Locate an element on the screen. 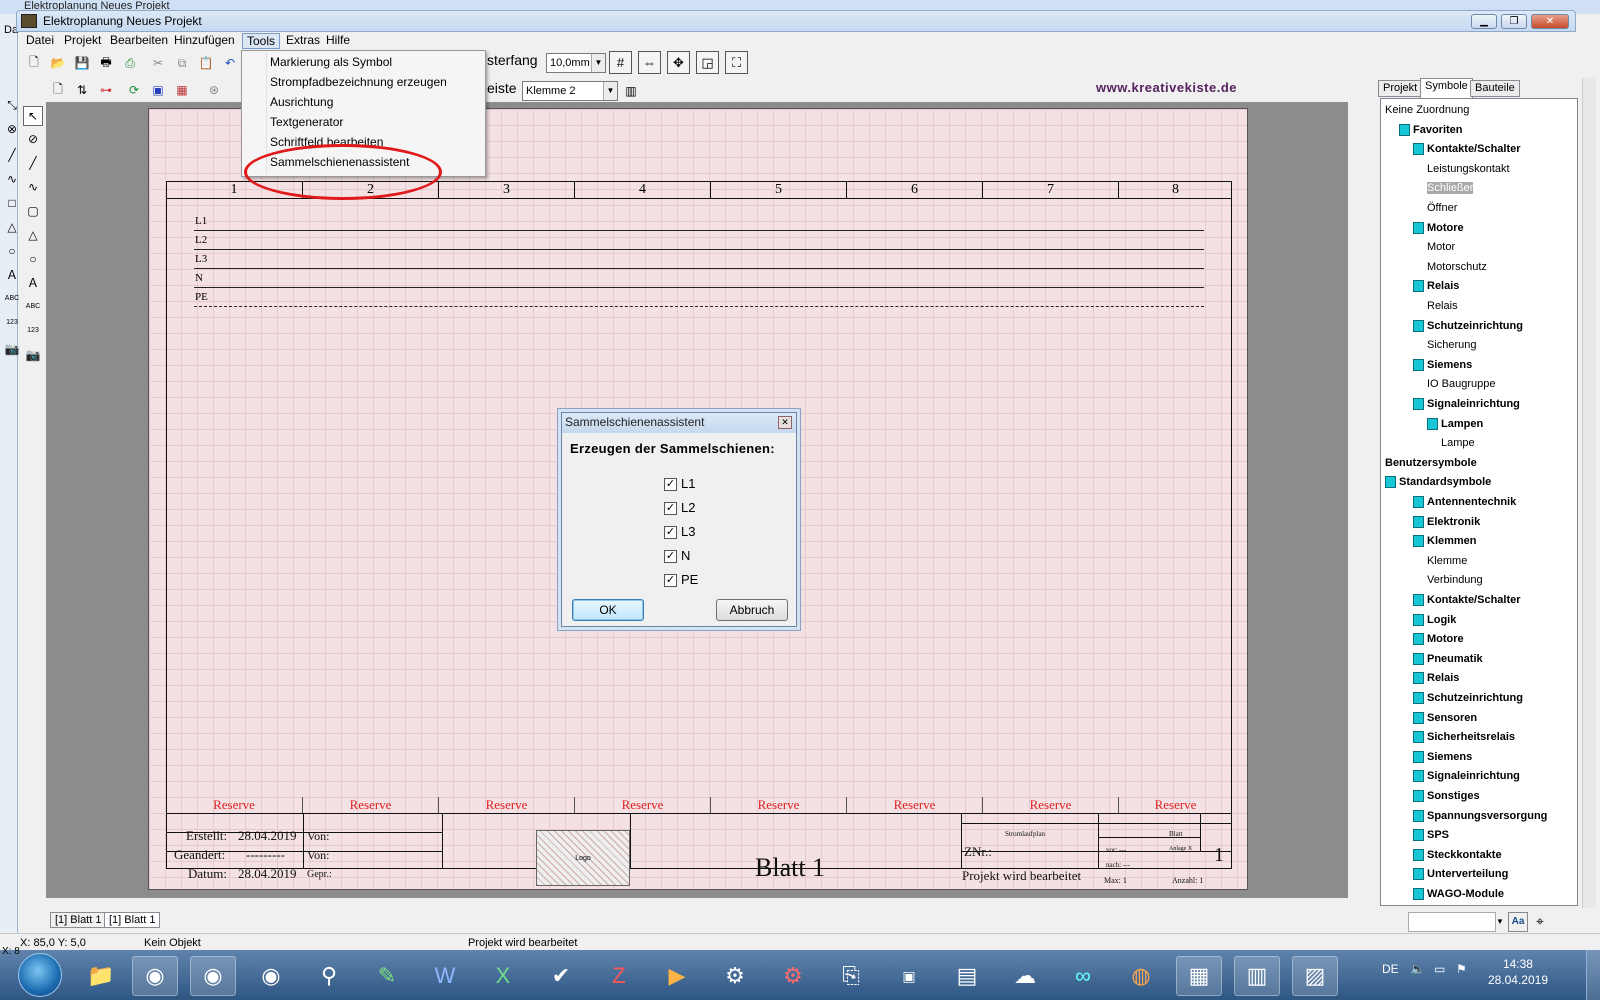  cancel-button: Abbruch is located at coordinates (752, 610).